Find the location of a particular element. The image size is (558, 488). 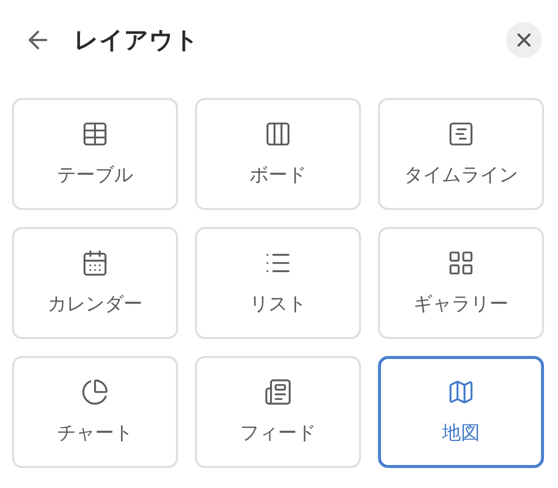

layout-option: 地図 is located at coordinates (461, 412).